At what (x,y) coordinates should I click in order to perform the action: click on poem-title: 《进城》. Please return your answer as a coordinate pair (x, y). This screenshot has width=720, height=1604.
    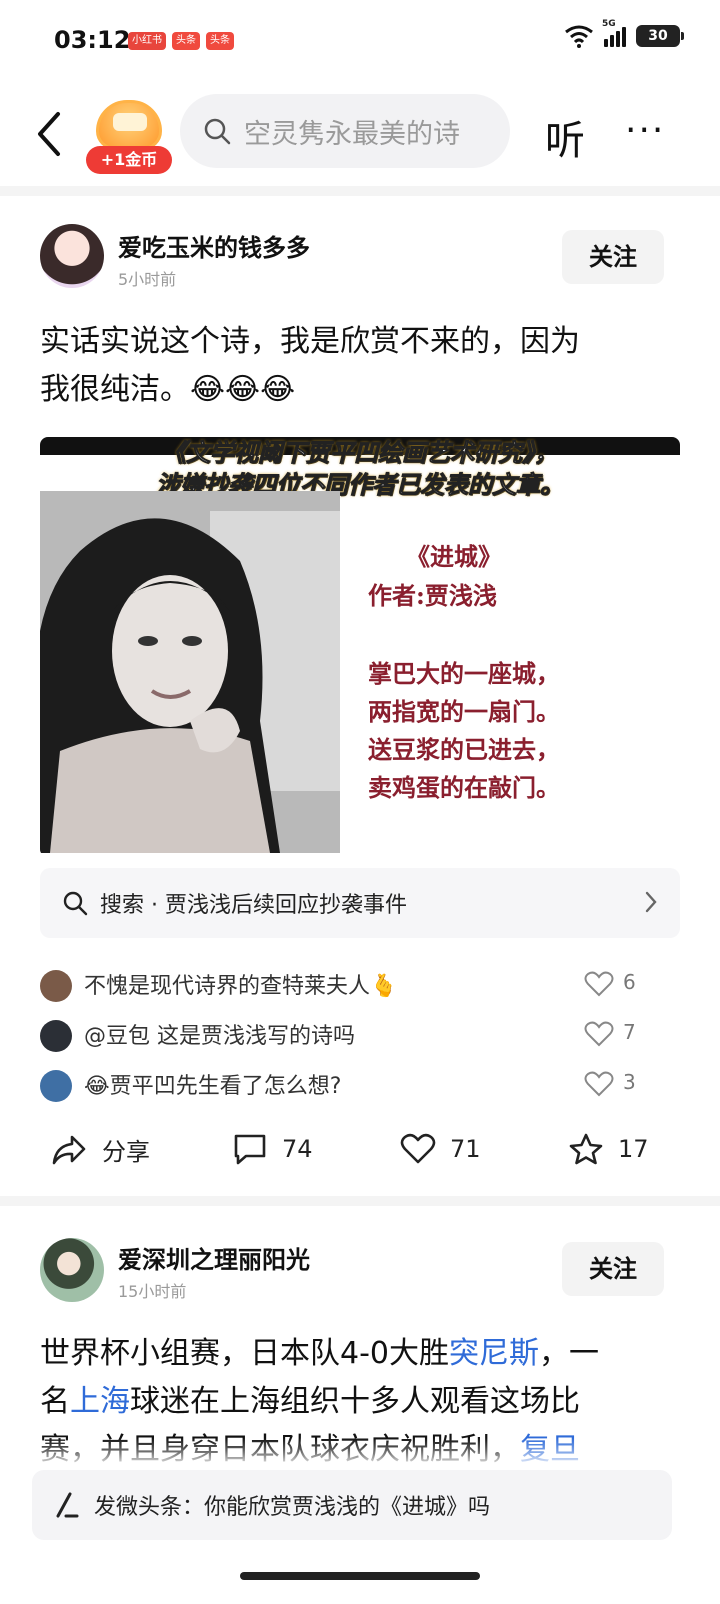
    Looking at the image, I should click on (454, 556).